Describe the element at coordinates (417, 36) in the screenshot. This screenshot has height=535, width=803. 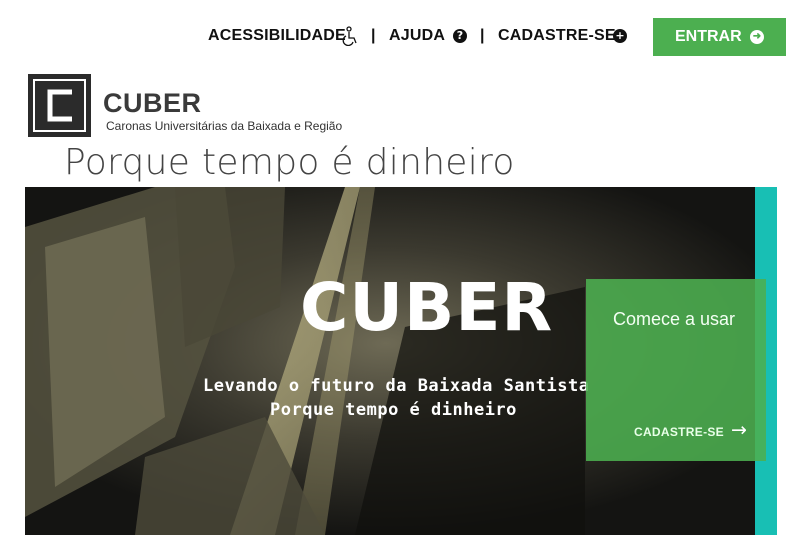
I see `help-link: AJUDA` at that location.